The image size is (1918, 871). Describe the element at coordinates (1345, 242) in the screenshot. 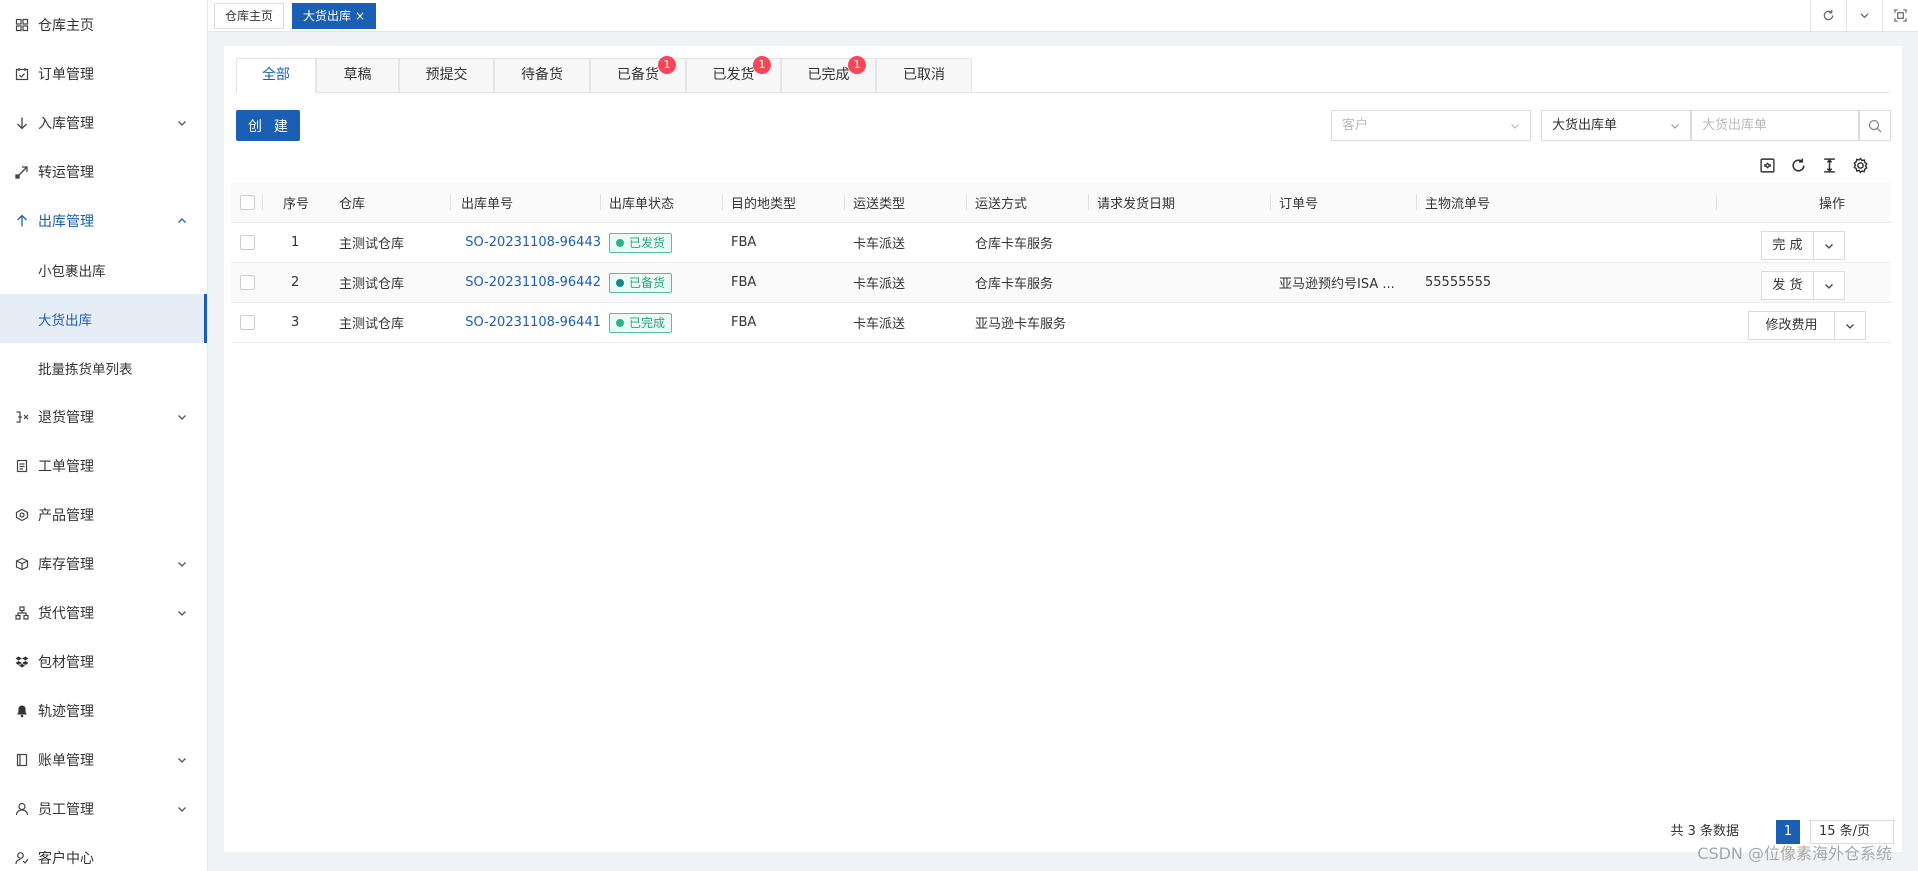

I see `row-order-ref` at that location.